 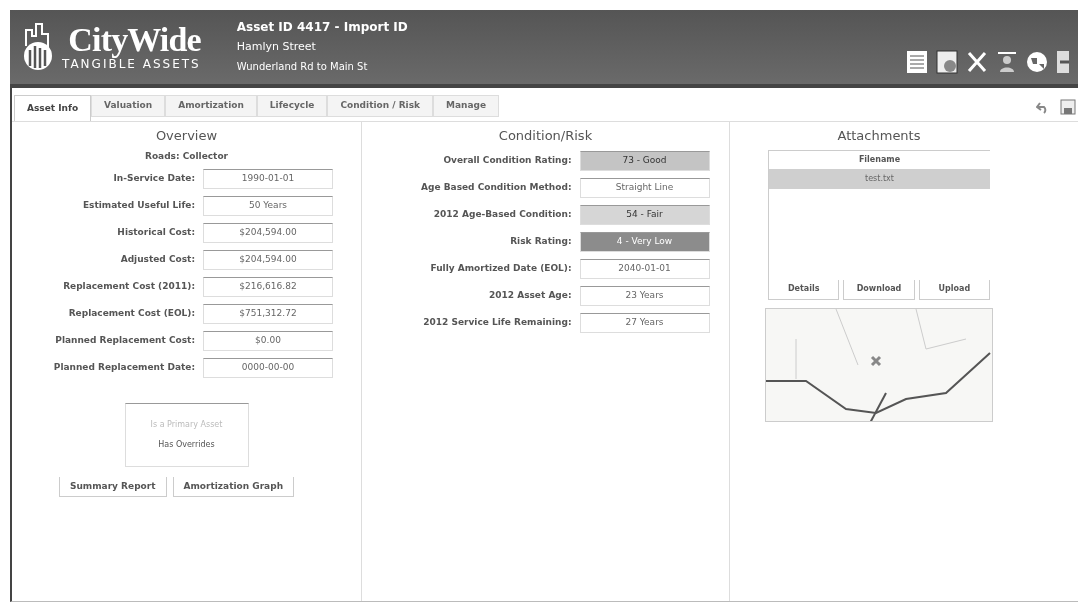 What do you see at coordinates (917, 62) in the screenshot?
I see `document-icon` at bounding box center [917, 62].